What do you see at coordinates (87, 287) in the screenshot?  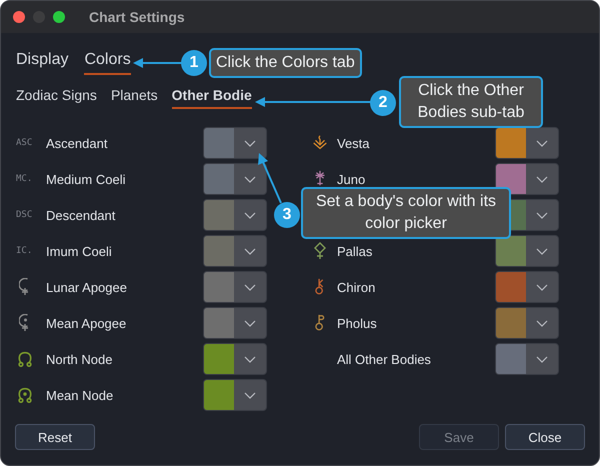 I see `body-name: Lunar Apogee` at bounding box center [87, 287].